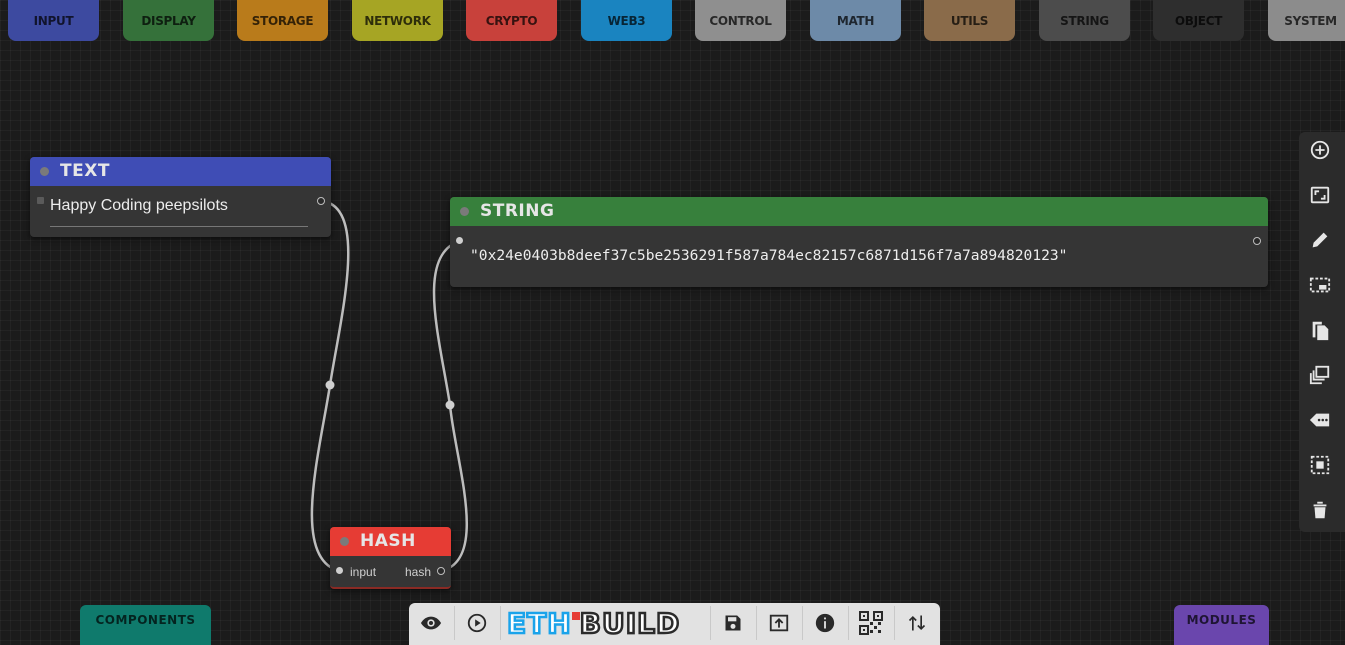 This screenshot has height=645, width=1345. I want to click on text-node-value-field: Happy Coding peepsilots, so click(179, 212).